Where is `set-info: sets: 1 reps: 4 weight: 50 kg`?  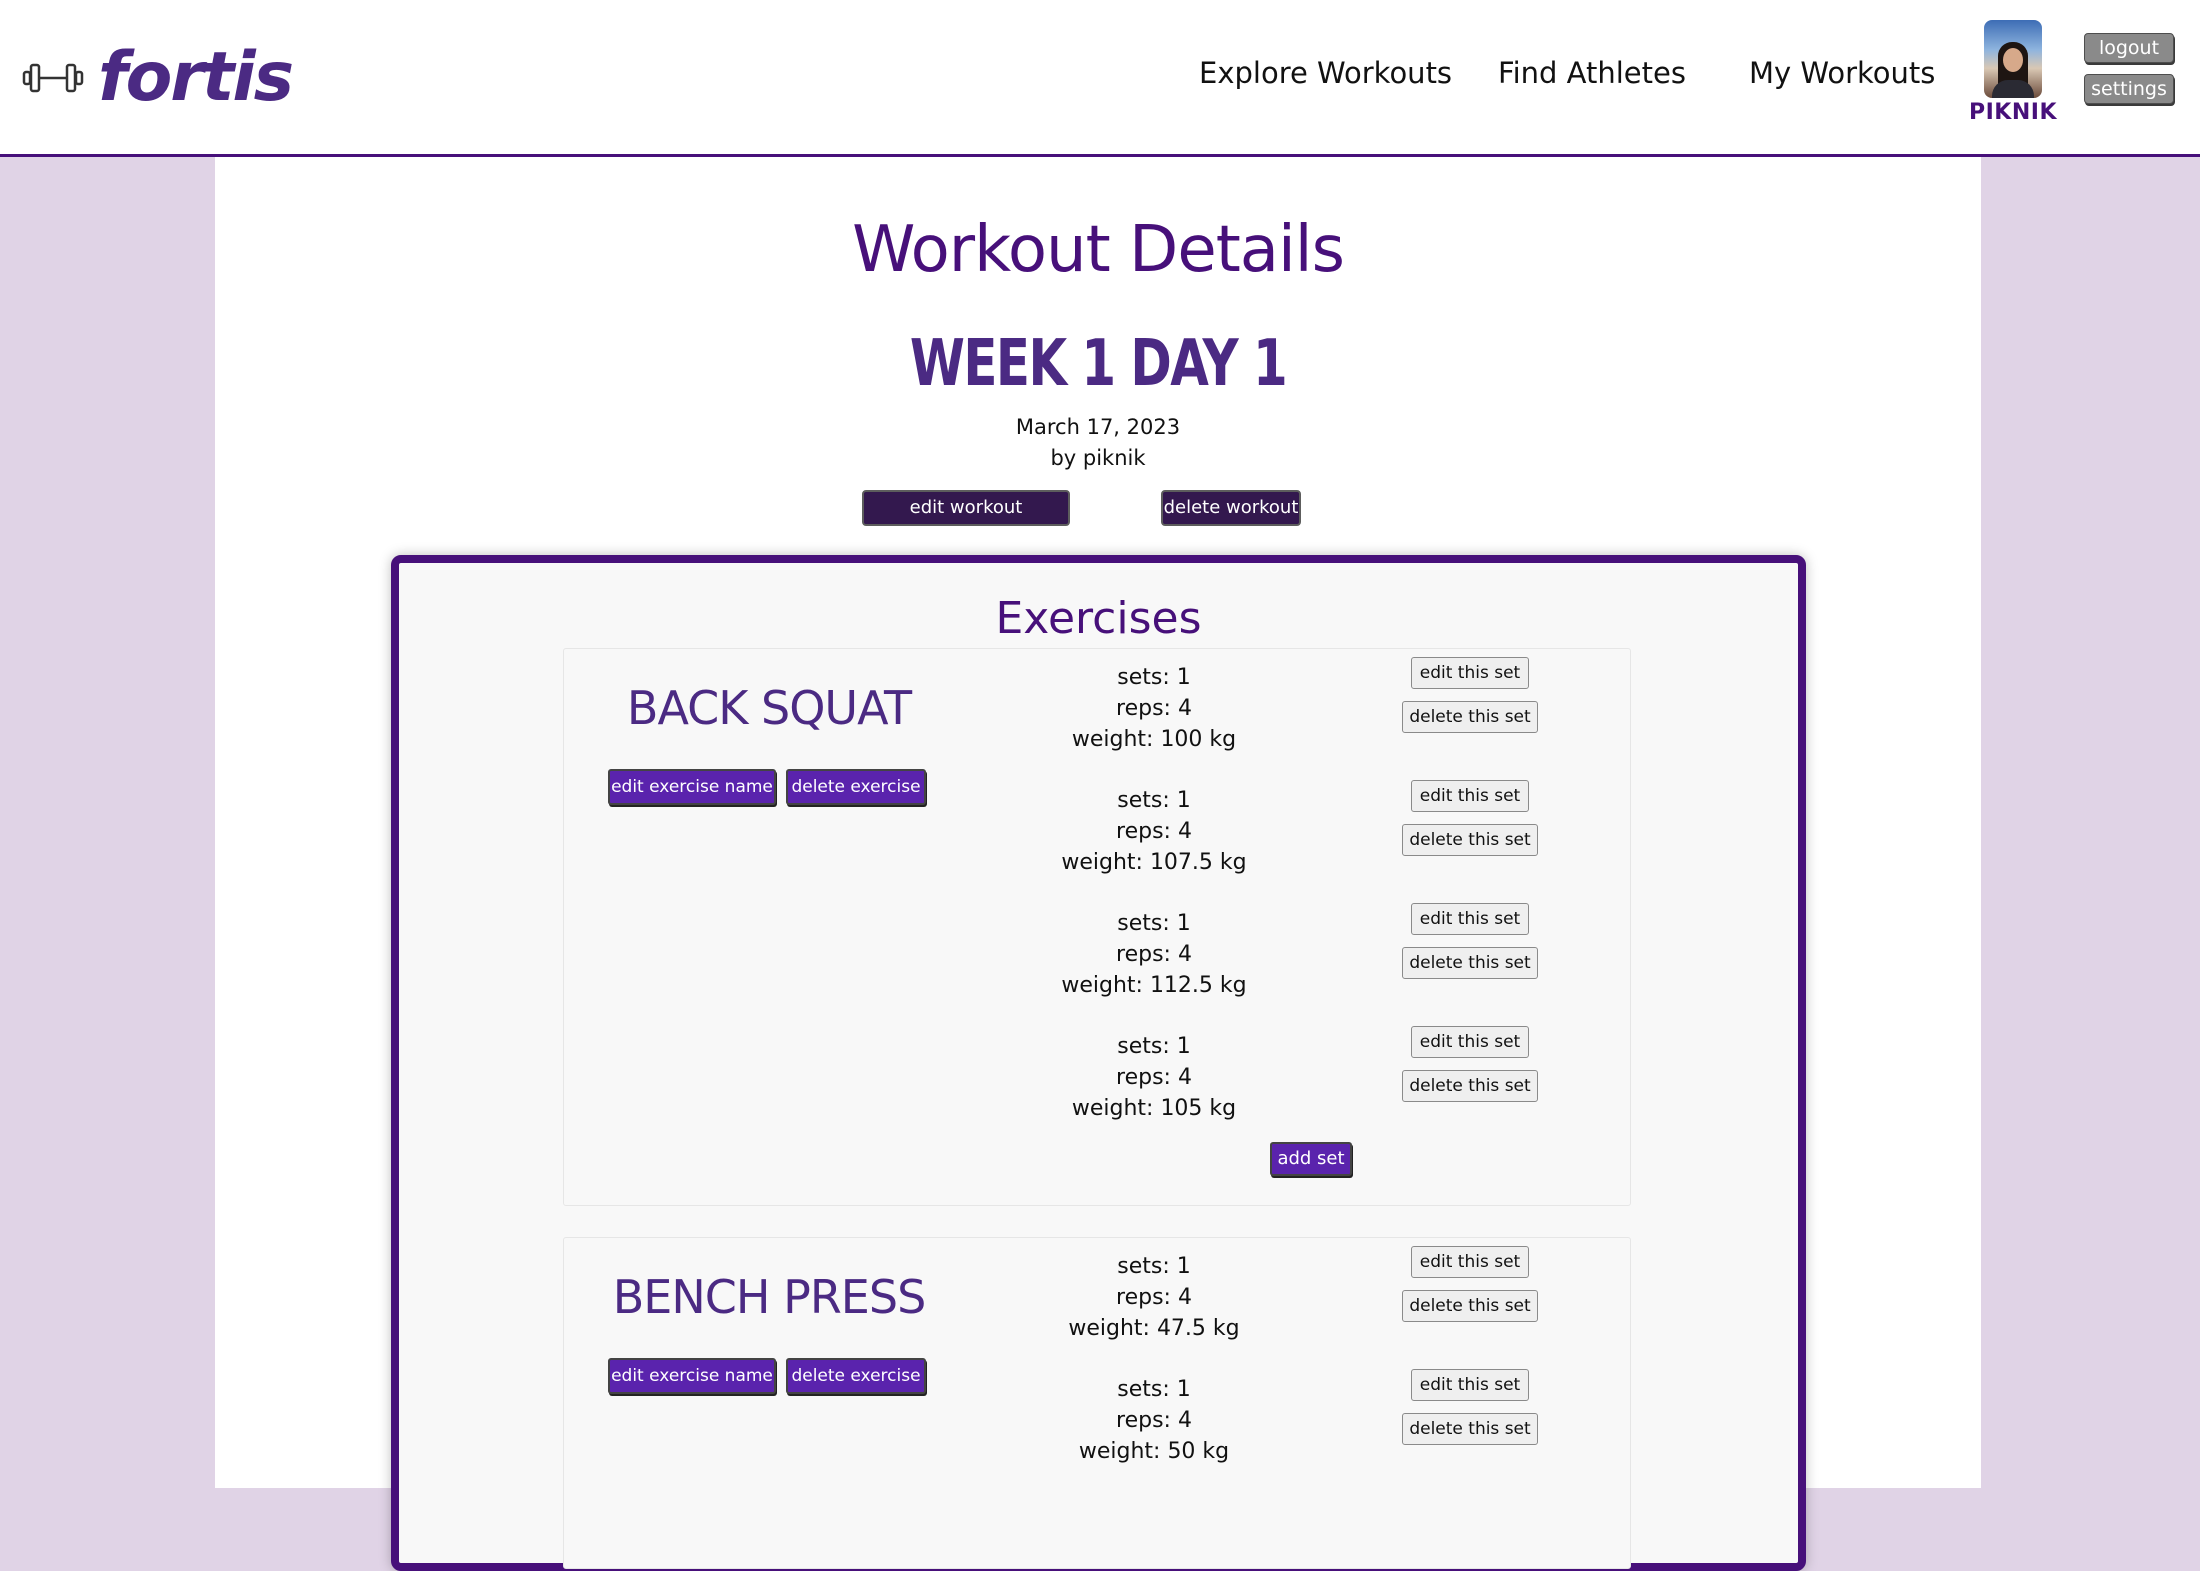 set-info: sets: 1 reps: 4 weight: 50 kg is located at coordinates (1154, 1420).